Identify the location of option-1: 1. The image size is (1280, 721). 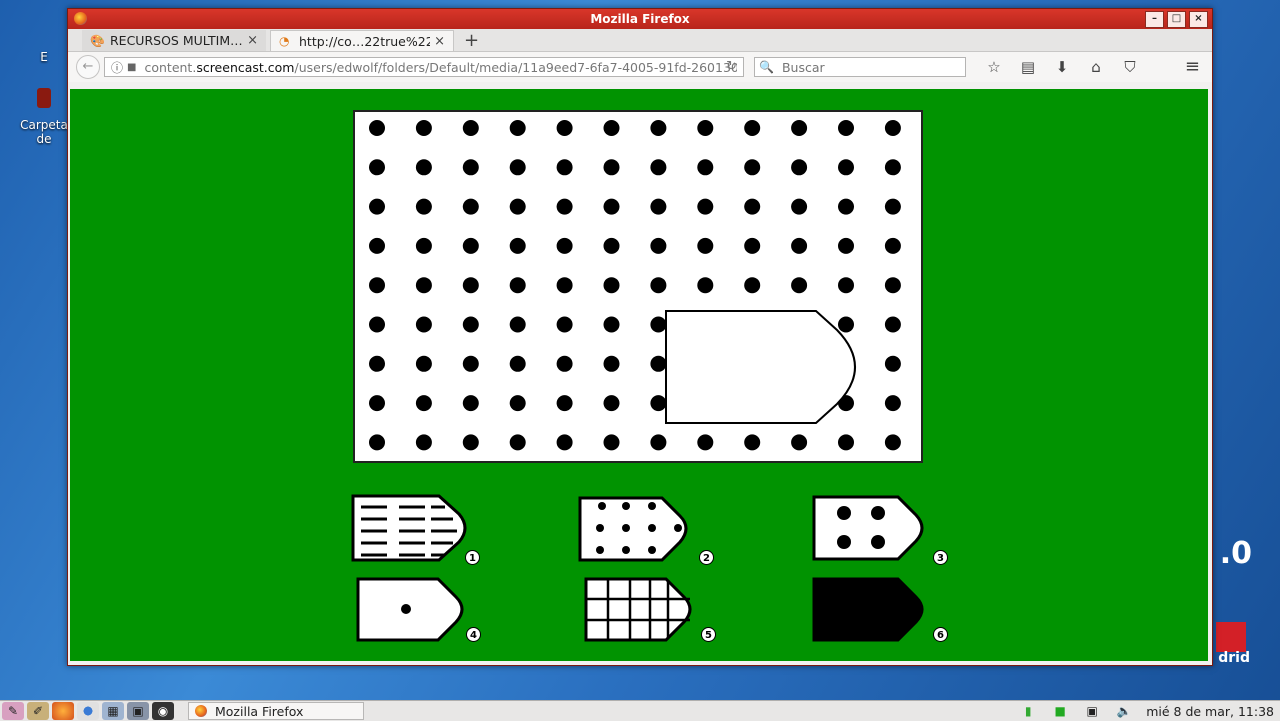
(416, 532).